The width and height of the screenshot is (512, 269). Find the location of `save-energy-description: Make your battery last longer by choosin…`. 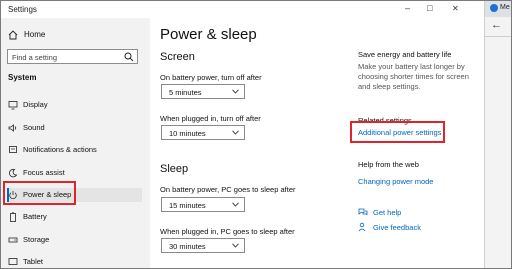

save-energy-description: Make your battery last longer by choosin… is located at coordinates (413, 76).